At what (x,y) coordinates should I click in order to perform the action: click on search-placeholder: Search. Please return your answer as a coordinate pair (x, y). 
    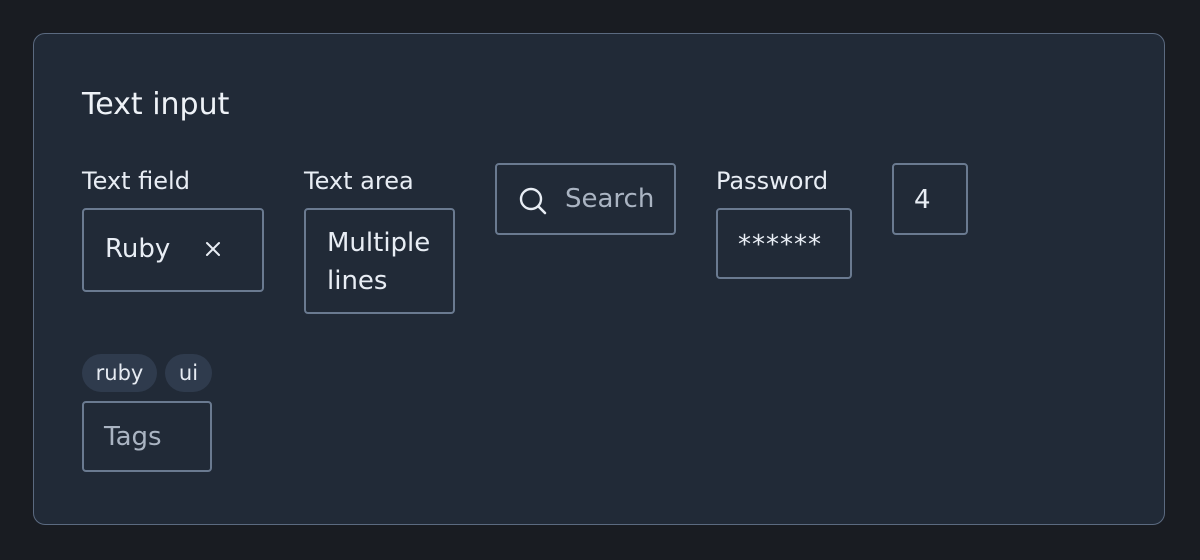
    Looking at the image, I should click on (609, 199).